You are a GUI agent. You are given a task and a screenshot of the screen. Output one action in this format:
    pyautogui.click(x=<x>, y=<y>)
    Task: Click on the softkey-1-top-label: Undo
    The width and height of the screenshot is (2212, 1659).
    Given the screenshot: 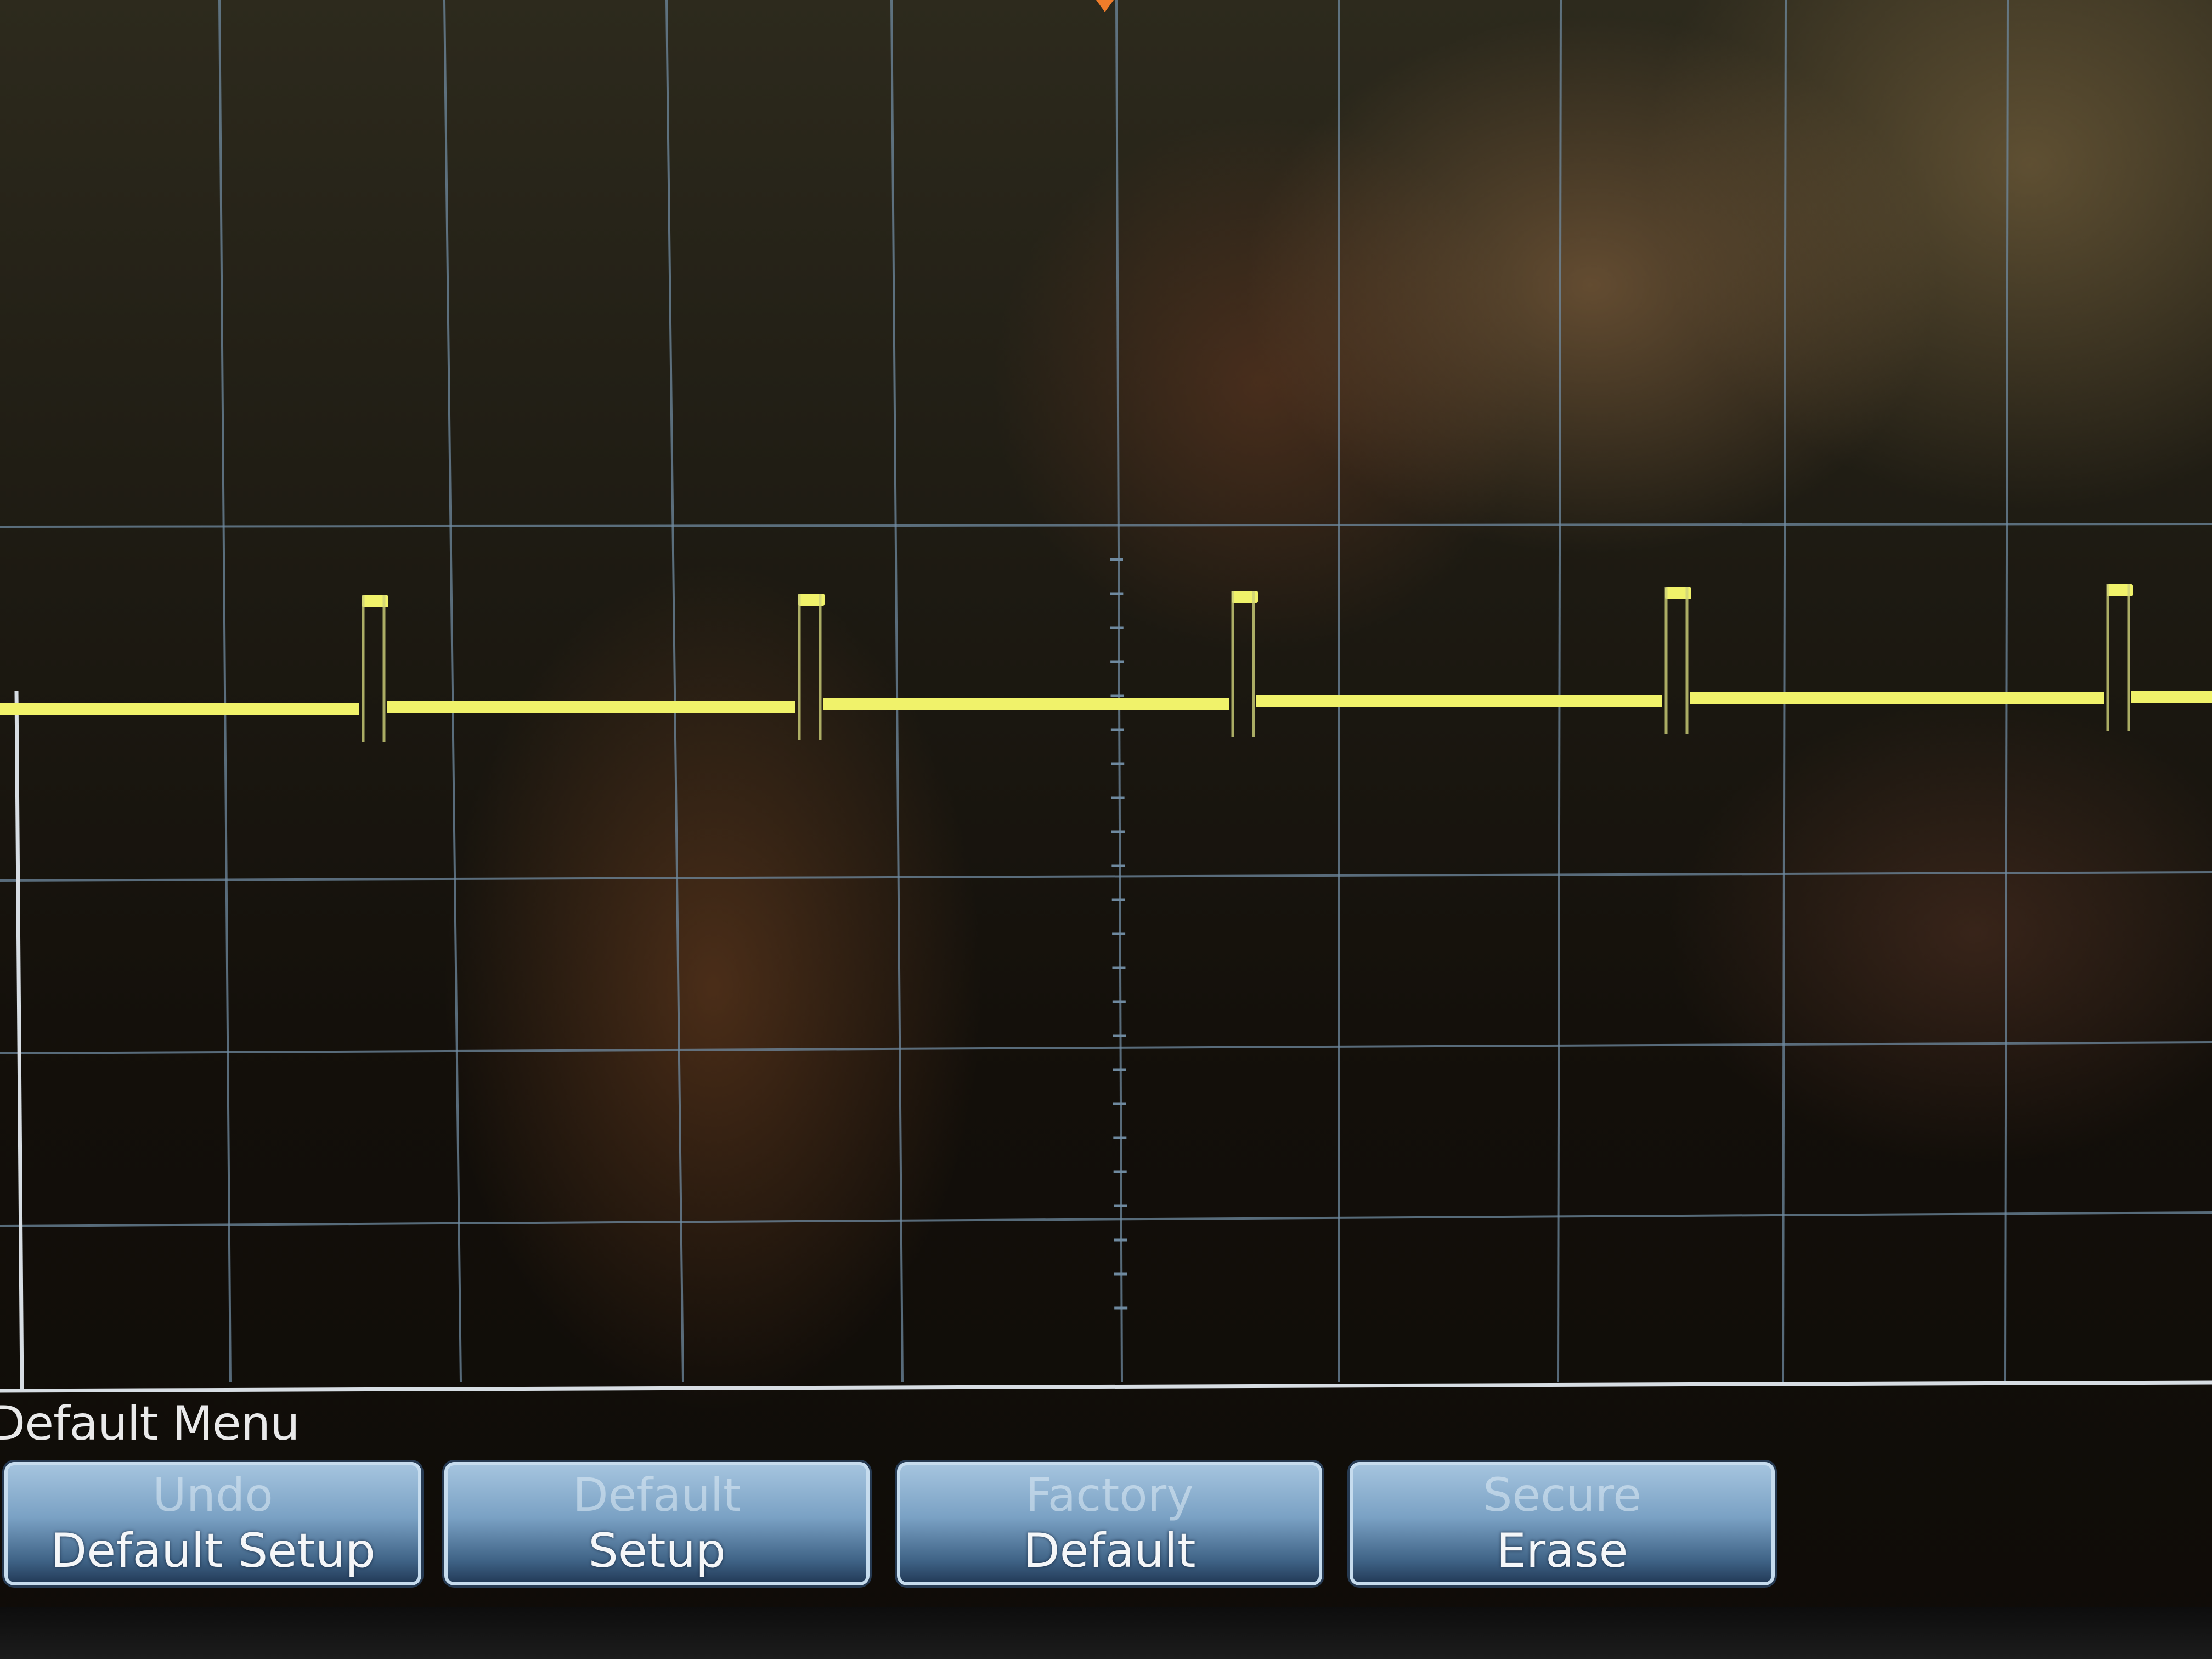 What is the action you would take?
    pyautogui.click(x=213, y=1495)
    